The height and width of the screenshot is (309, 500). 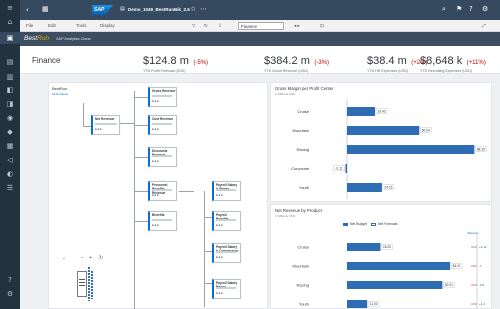 I want to click on menu-icon: ≡, so click(x=10, y=8).